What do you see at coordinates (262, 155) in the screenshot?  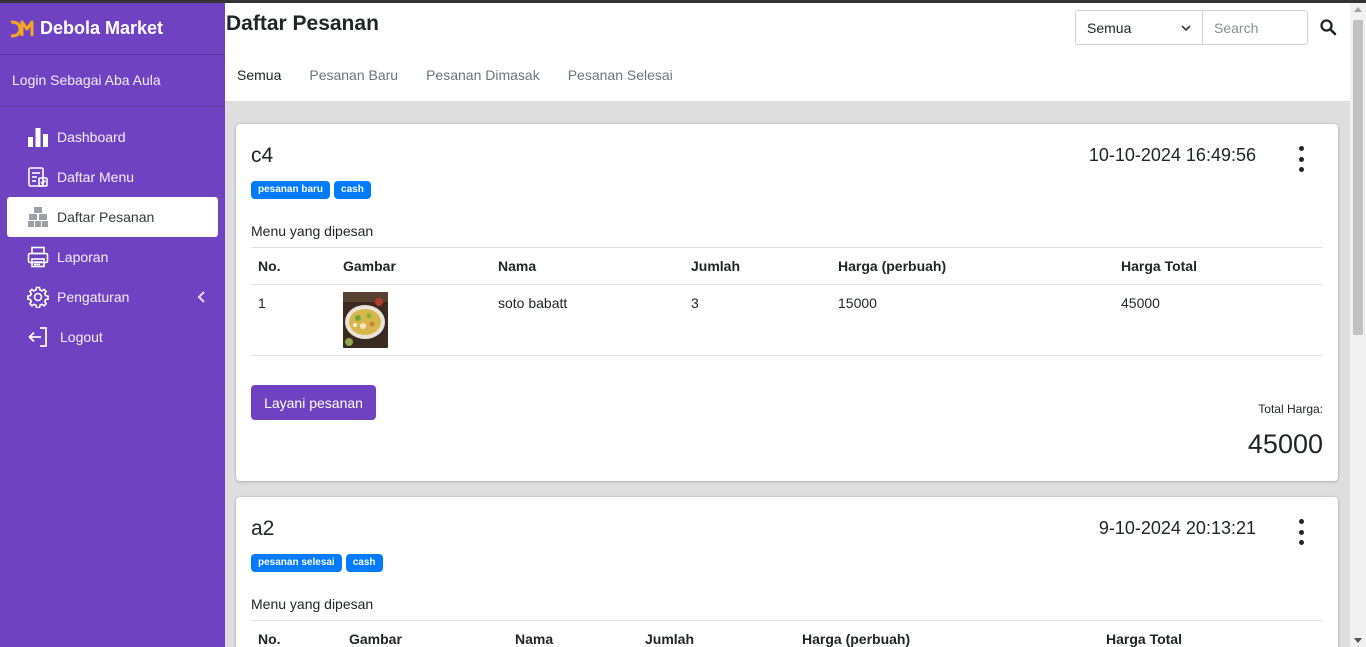 I see `order-code: c4` at bounding box center [262, 155].